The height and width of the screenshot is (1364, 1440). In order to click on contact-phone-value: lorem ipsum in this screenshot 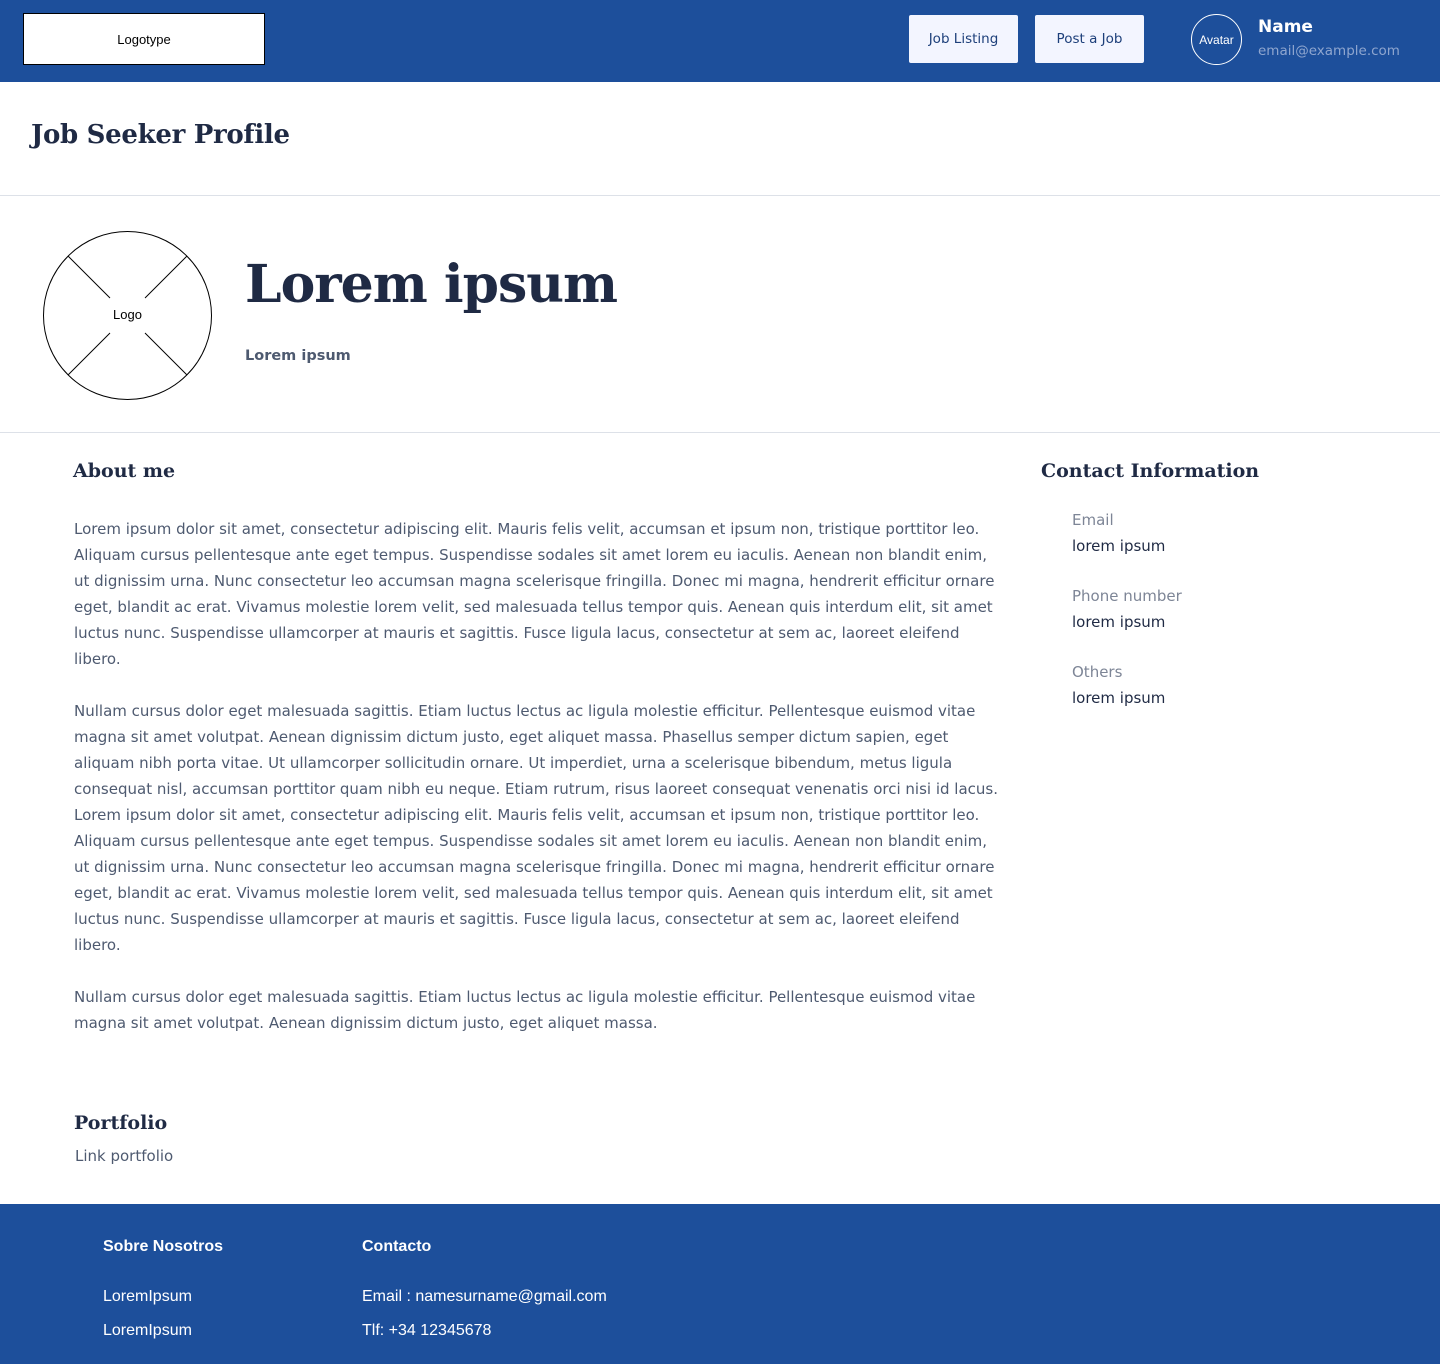, I will do `click(1119, 622)`.